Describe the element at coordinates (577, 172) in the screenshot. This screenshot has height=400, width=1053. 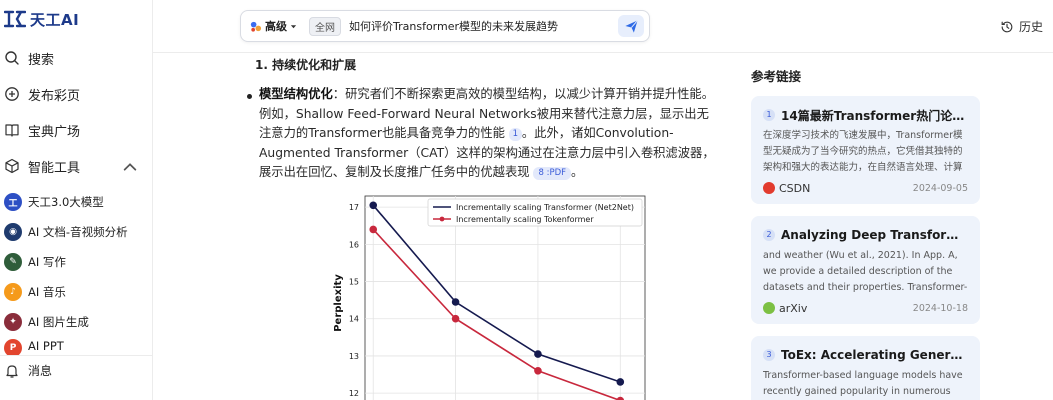
I see `paragraph-text: 。` at that location.